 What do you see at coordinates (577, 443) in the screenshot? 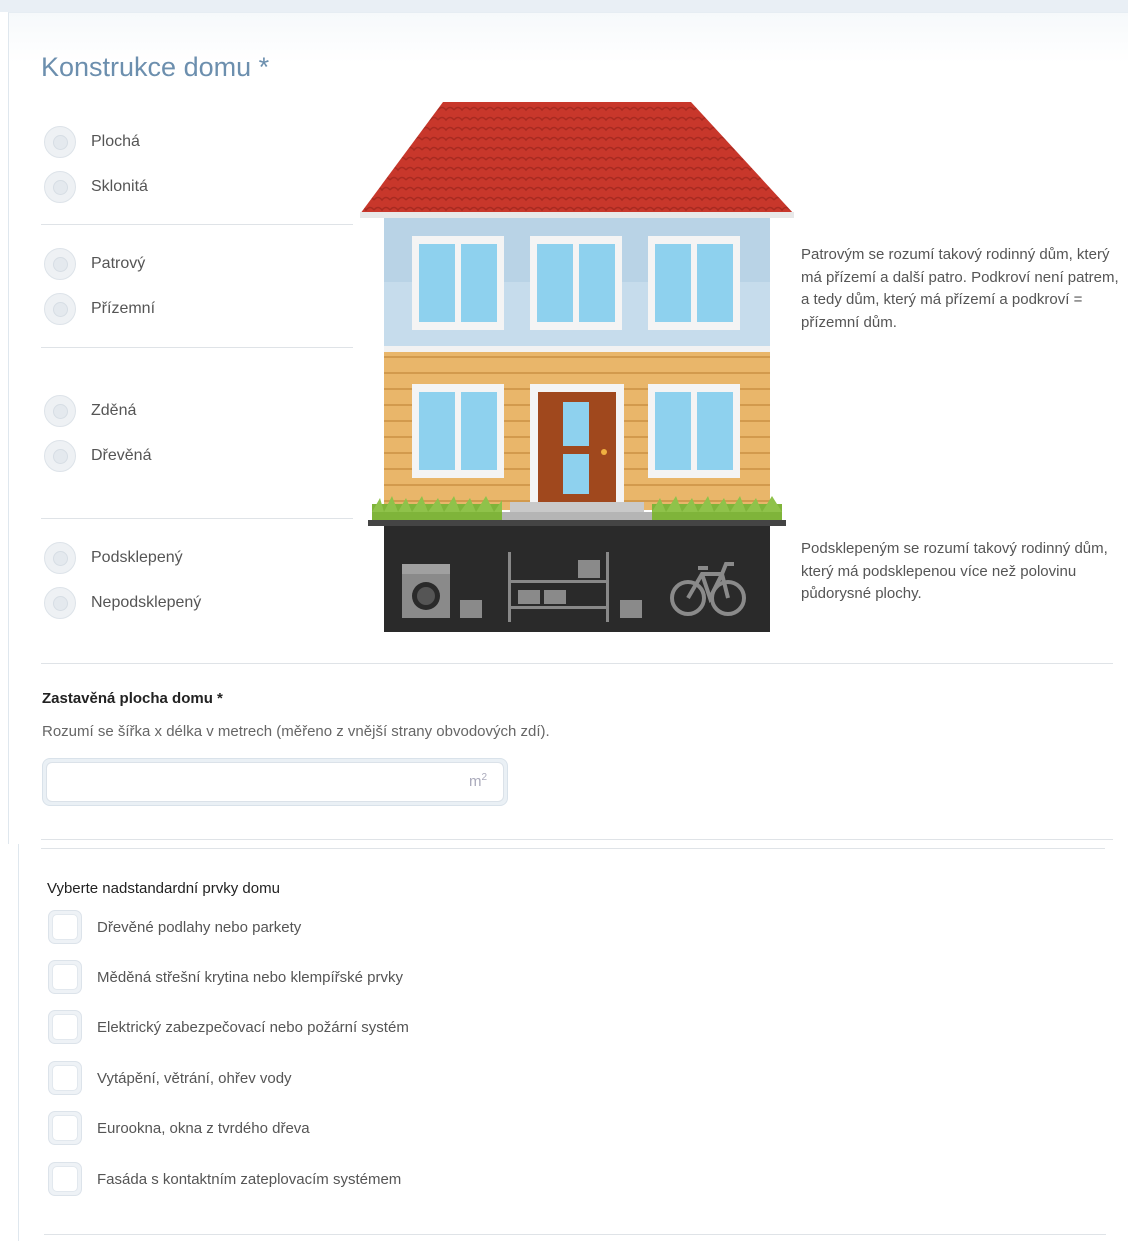
I see `door` at bounding box center [577, 443].